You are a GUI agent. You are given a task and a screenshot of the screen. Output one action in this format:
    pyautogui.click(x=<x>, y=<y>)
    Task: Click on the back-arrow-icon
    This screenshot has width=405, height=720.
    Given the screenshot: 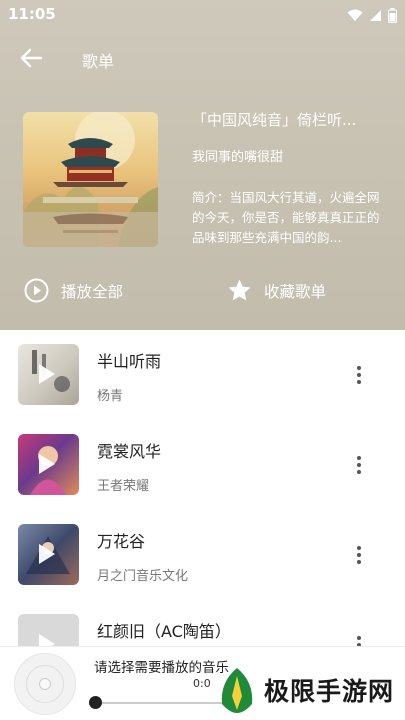 What is the action you would take?
    pyautogui.click(x=31, y=58)
    